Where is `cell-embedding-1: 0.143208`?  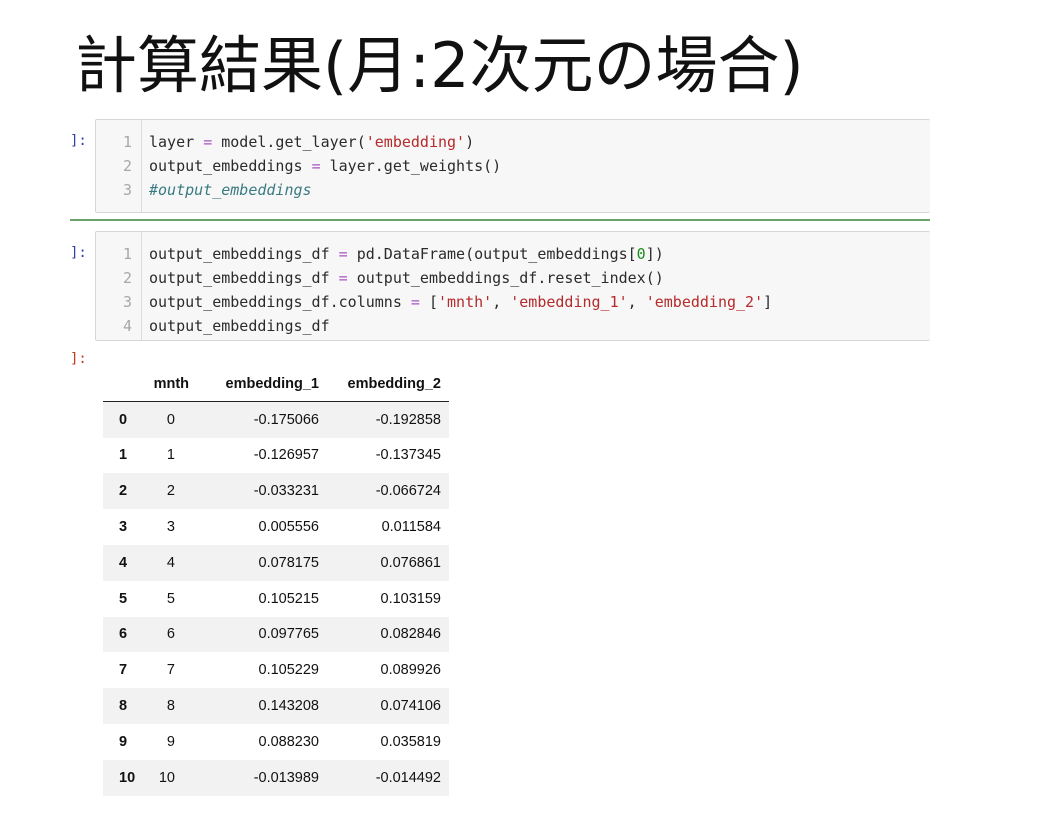 cell-embedding-1: 0.143208 is located at coordinates (288, 706).